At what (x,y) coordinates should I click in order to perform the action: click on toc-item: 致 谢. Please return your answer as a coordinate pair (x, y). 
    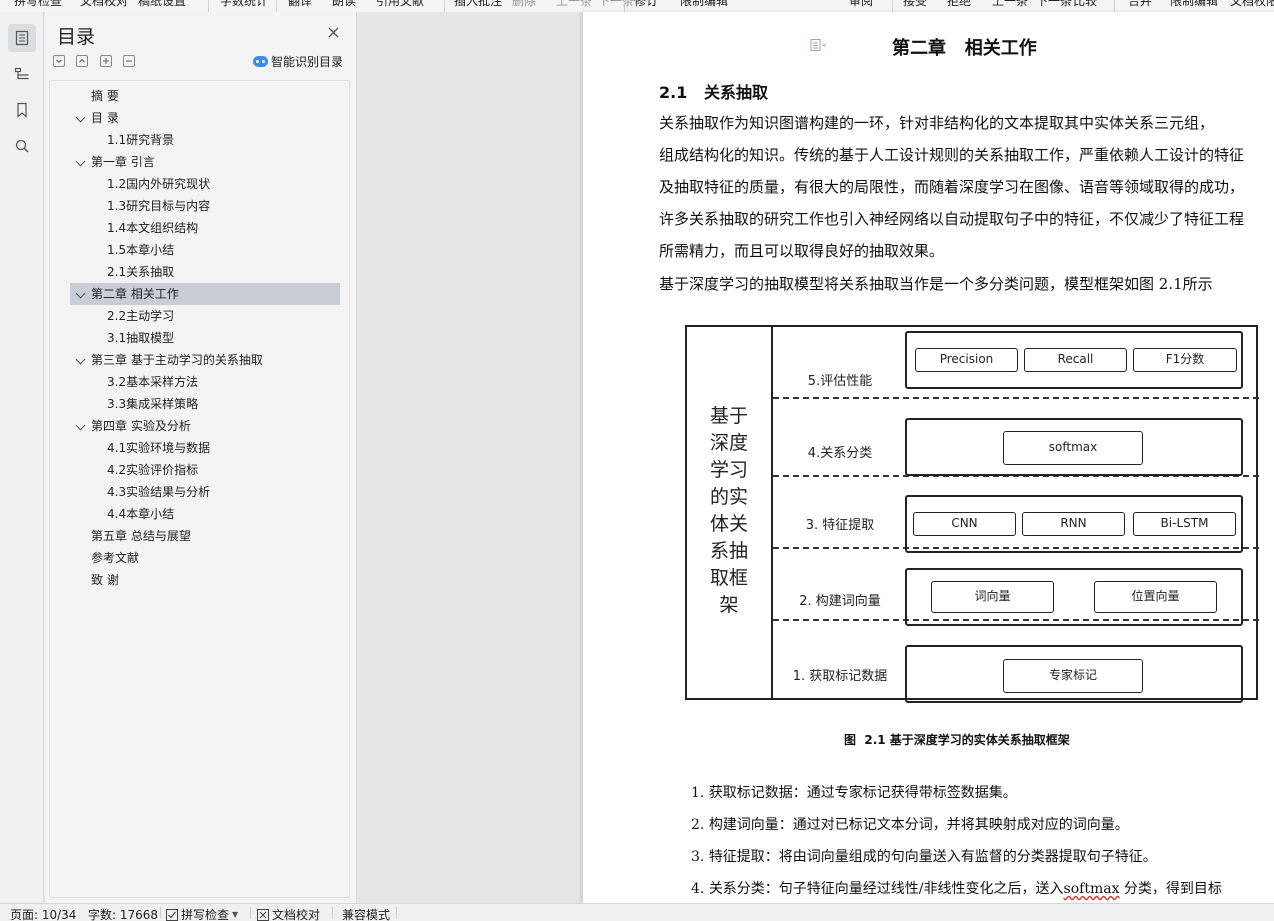
    Looking at the image, I should click on (195, 580).